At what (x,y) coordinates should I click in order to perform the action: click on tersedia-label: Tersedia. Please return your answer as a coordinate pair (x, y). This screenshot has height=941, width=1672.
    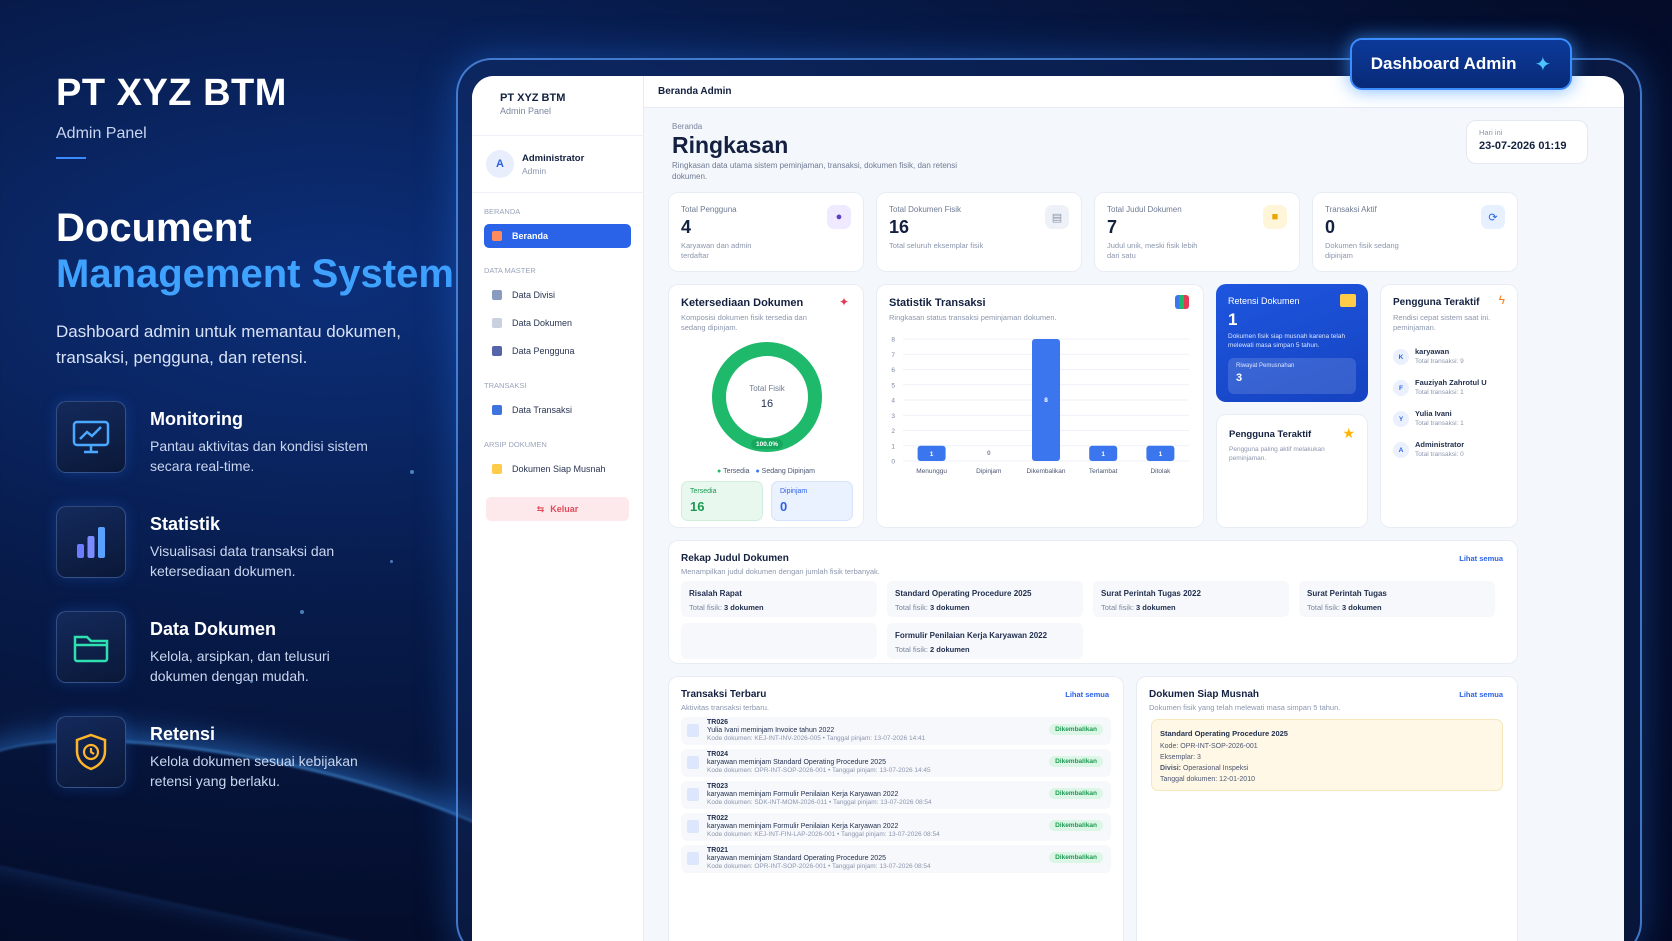
    Looking at the image, I should click on (703, 491).